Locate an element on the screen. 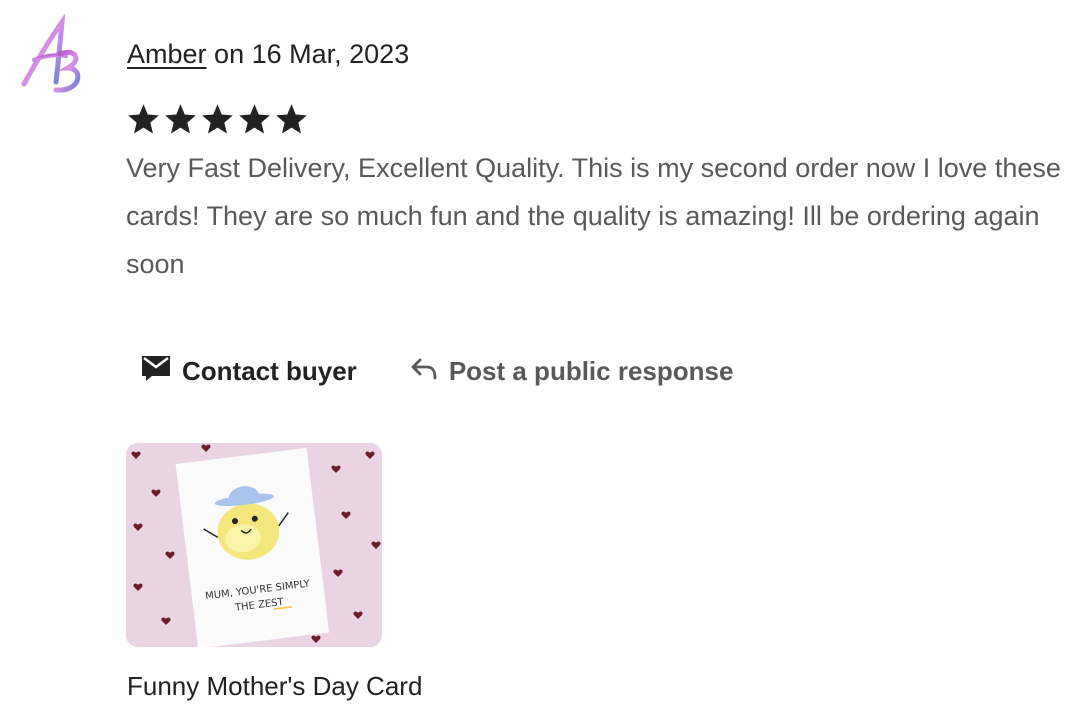  review-date: 16 Mar, 2023 is located at coordinates (330, 54).